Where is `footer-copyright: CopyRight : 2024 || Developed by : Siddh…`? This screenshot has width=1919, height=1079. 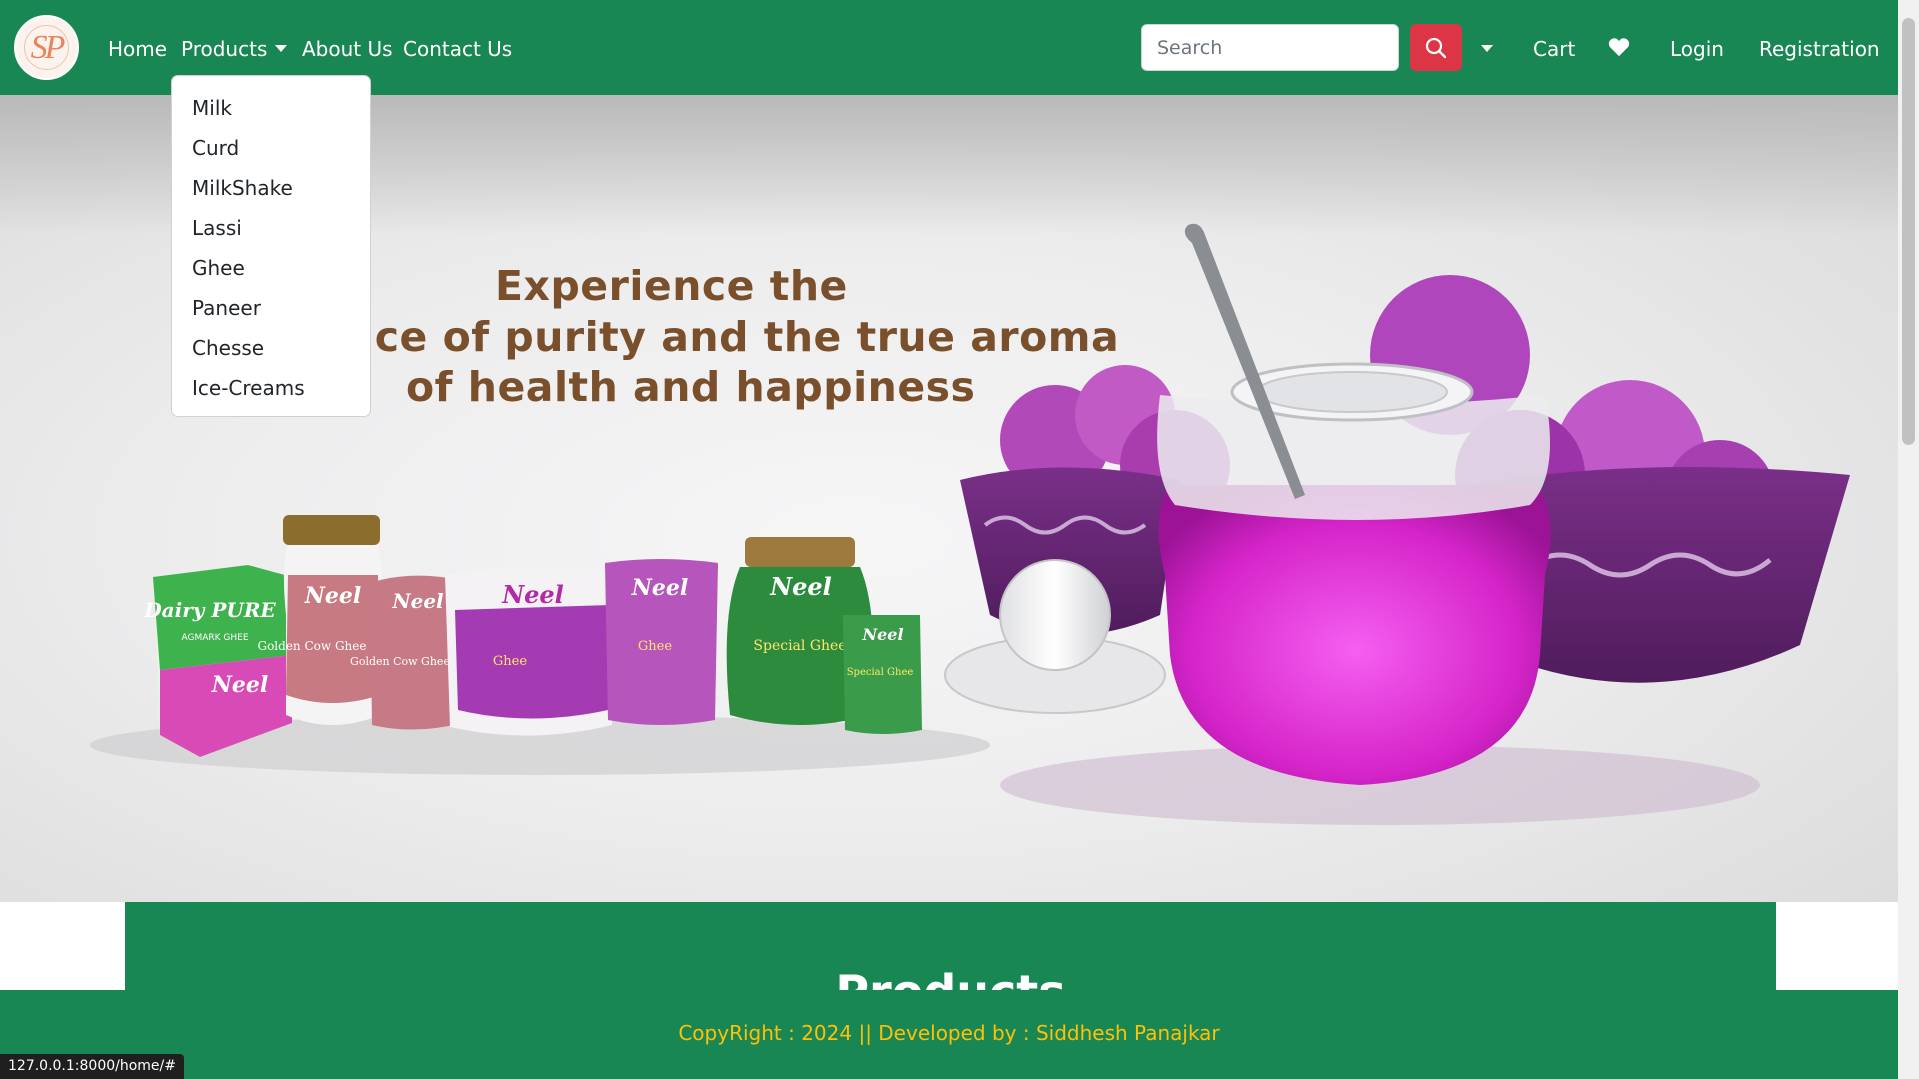
footer-copyright: CopyRight : 2024 || Developed by : Siddh… is located at coordinates (949, 1032).